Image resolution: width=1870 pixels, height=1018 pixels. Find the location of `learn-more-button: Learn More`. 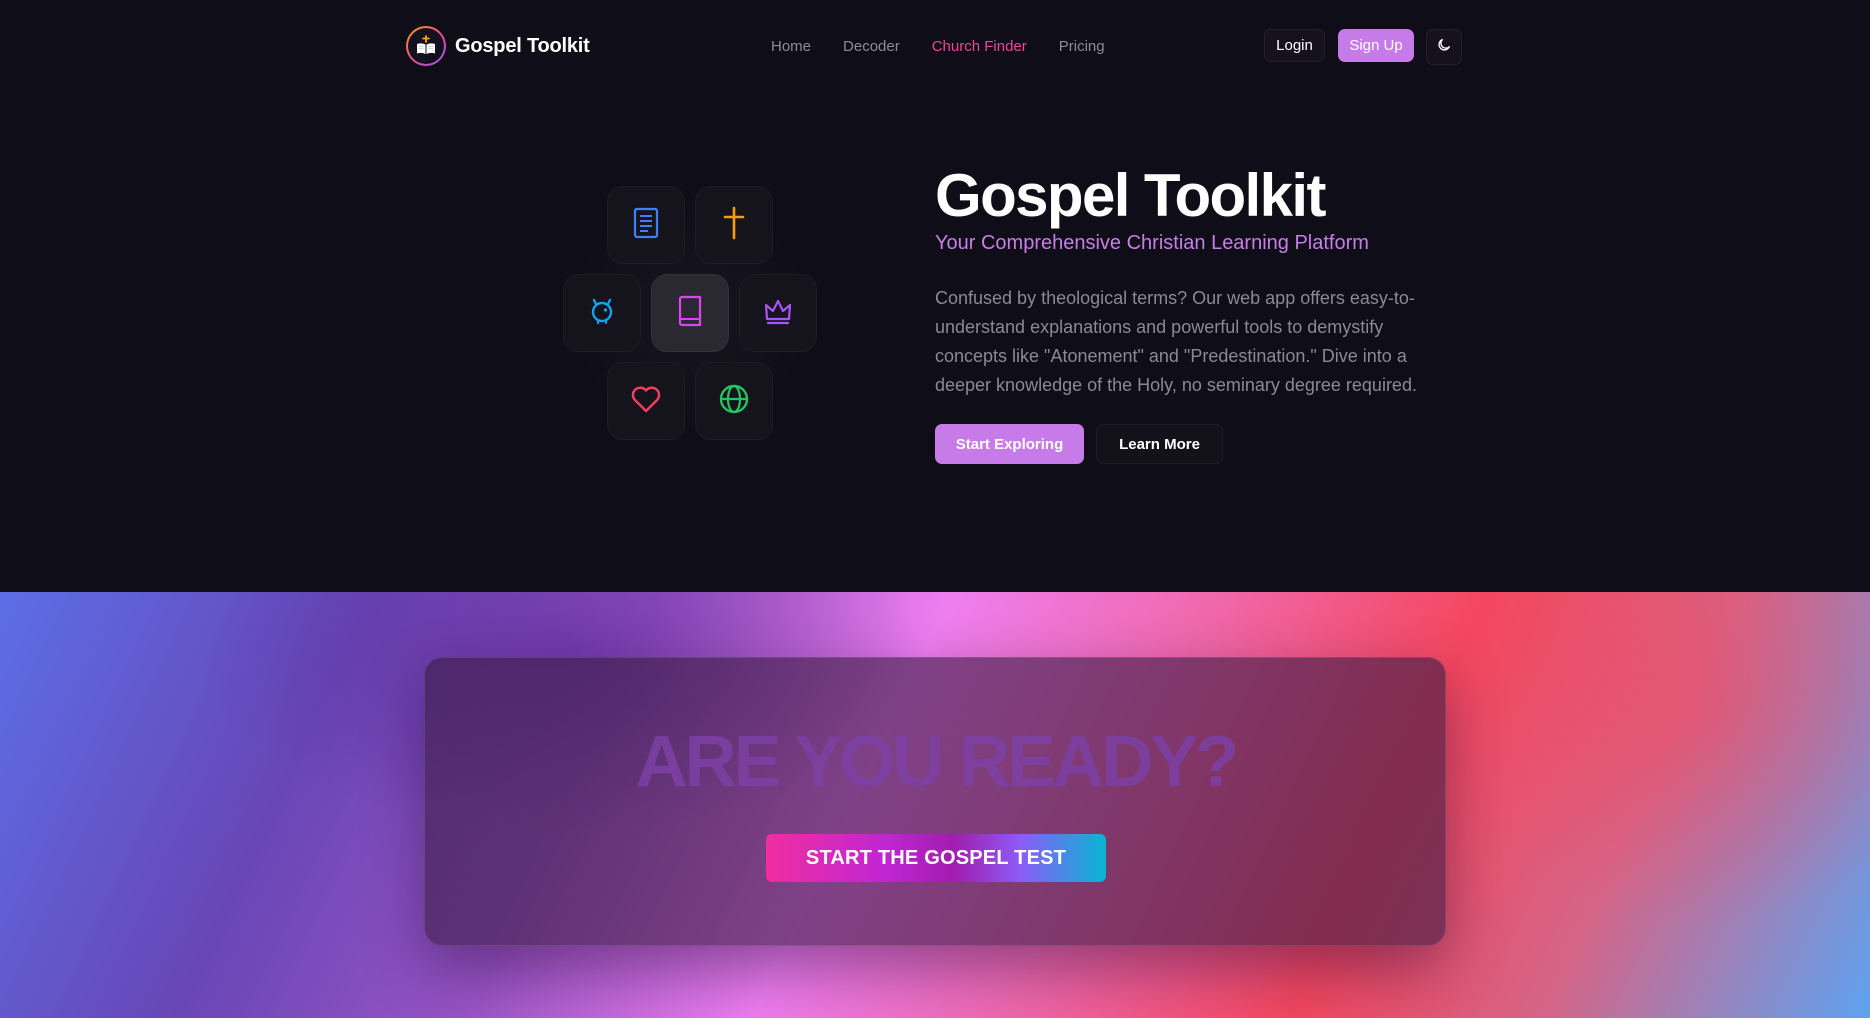

learn-more-button: Learn More is located at coordinates (1159, 444).